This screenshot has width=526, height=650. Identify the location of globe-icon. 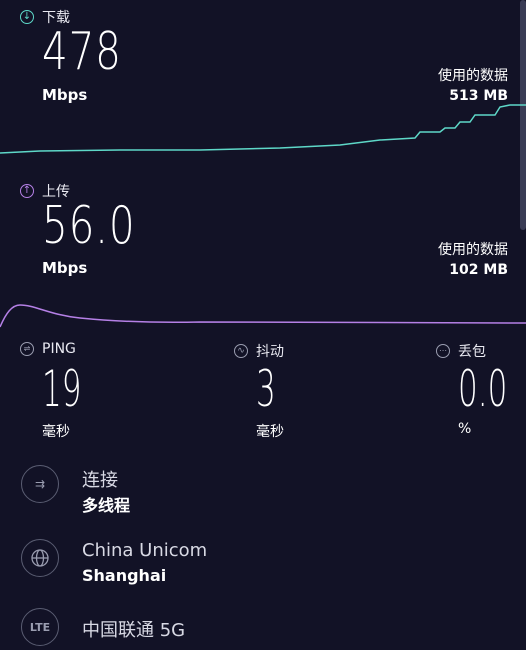
(40, 558).